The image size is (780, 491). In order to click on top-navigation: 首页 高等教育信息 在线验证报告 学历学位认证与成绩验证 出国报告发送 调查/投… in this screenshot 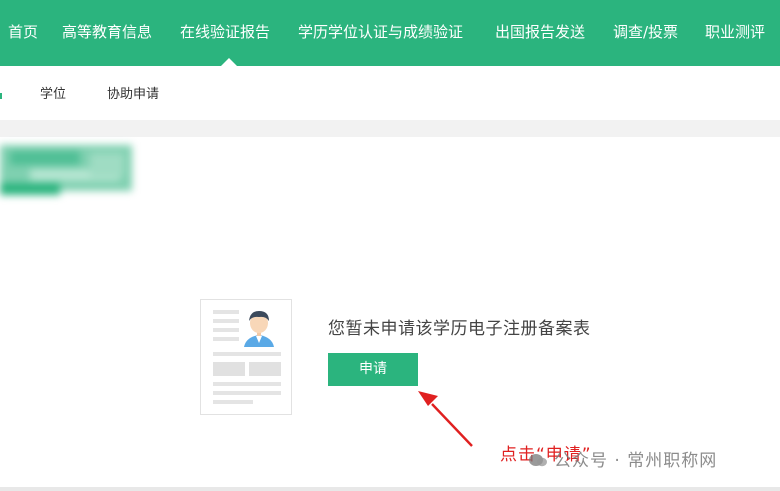, I will do `click(390, 33)`.